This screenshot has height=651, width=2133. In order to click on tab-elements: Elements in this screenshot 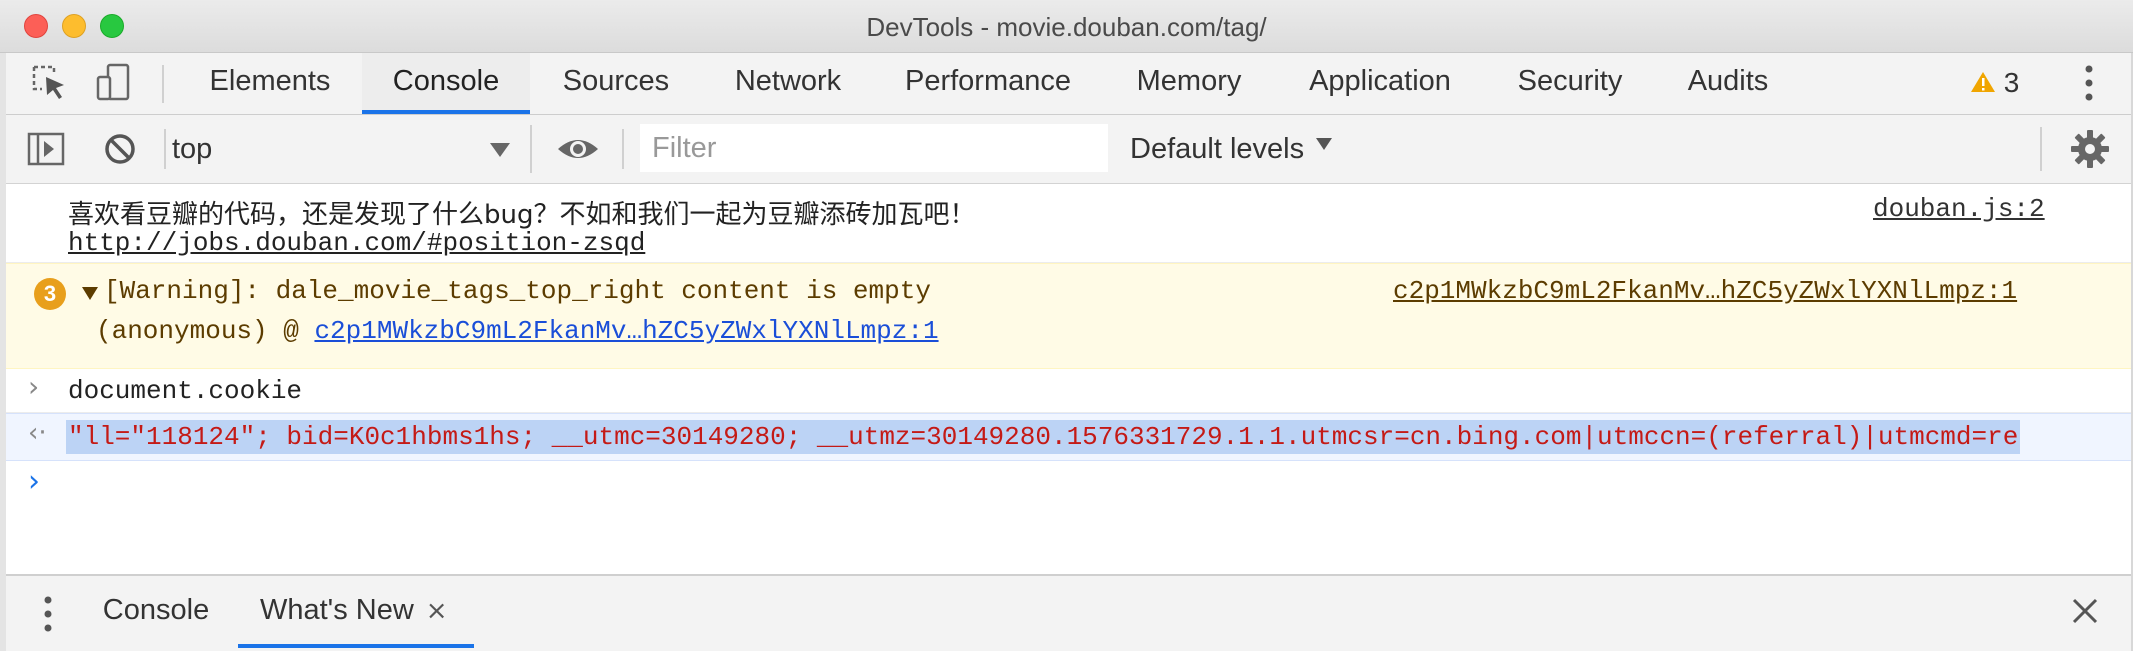, I will do `click(270, 83)`.